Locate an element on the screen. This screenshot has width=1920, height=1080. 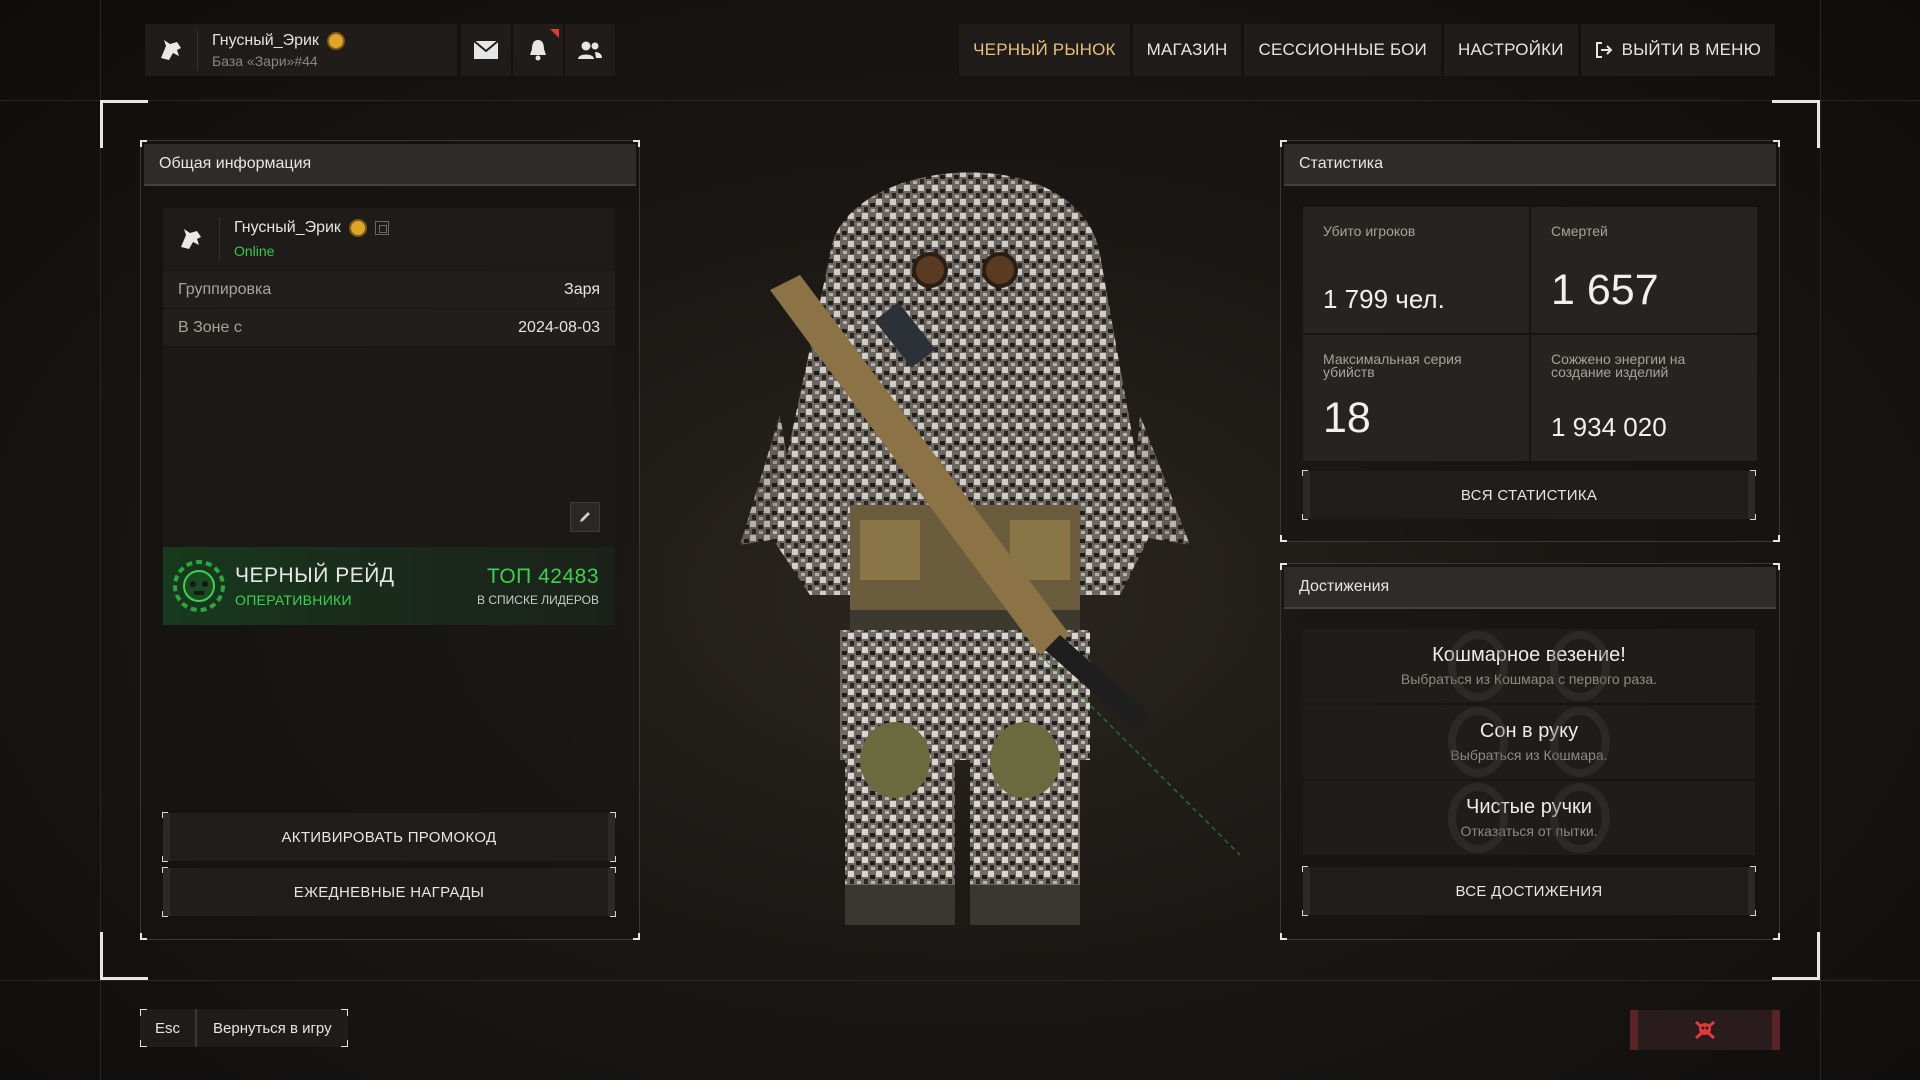
stat-streak-label: Максимальная серия убийств is located at coordinates (1392, 365).